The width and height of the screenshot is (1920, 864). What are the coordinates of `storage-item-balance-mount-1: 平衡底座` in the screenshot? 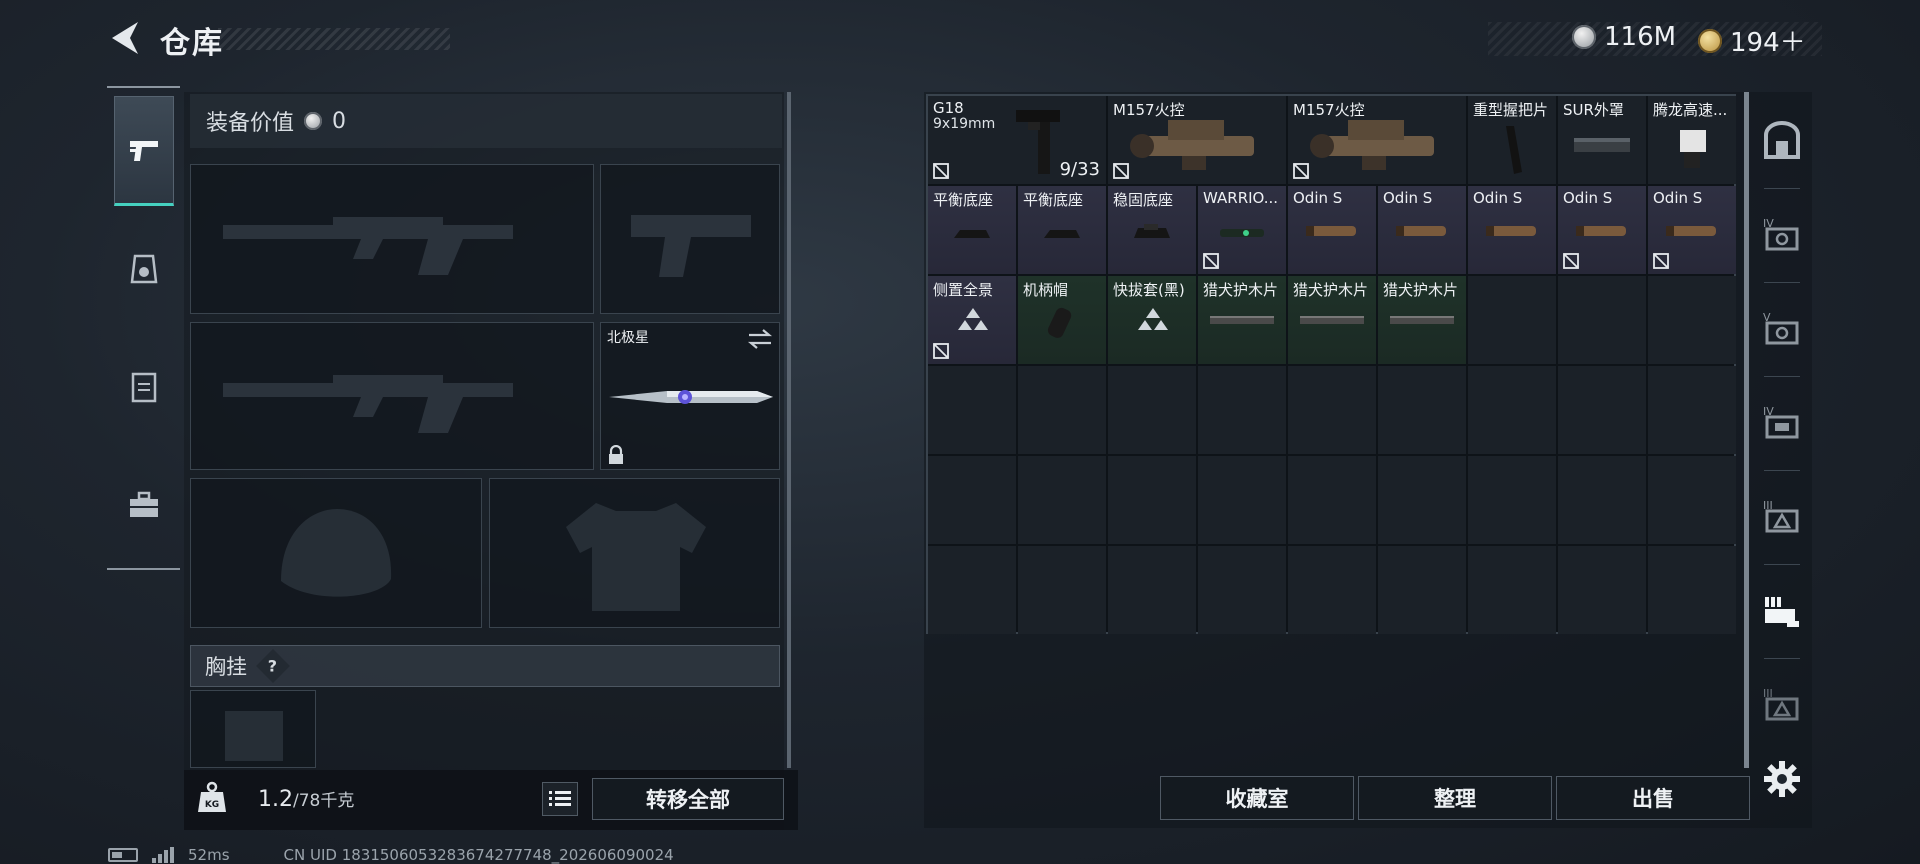 It's located at (972, 230).